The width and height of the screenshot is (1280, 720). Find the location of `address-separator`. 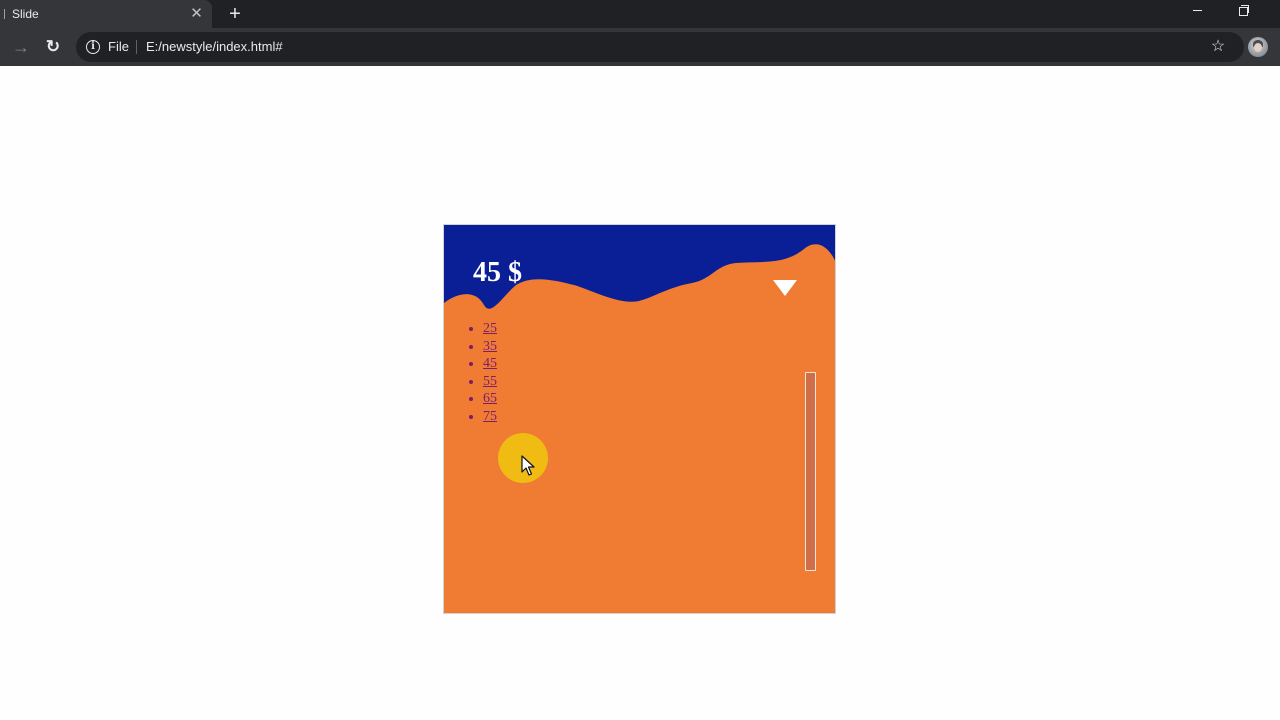

address-separator is located at coordinates (136, 47).